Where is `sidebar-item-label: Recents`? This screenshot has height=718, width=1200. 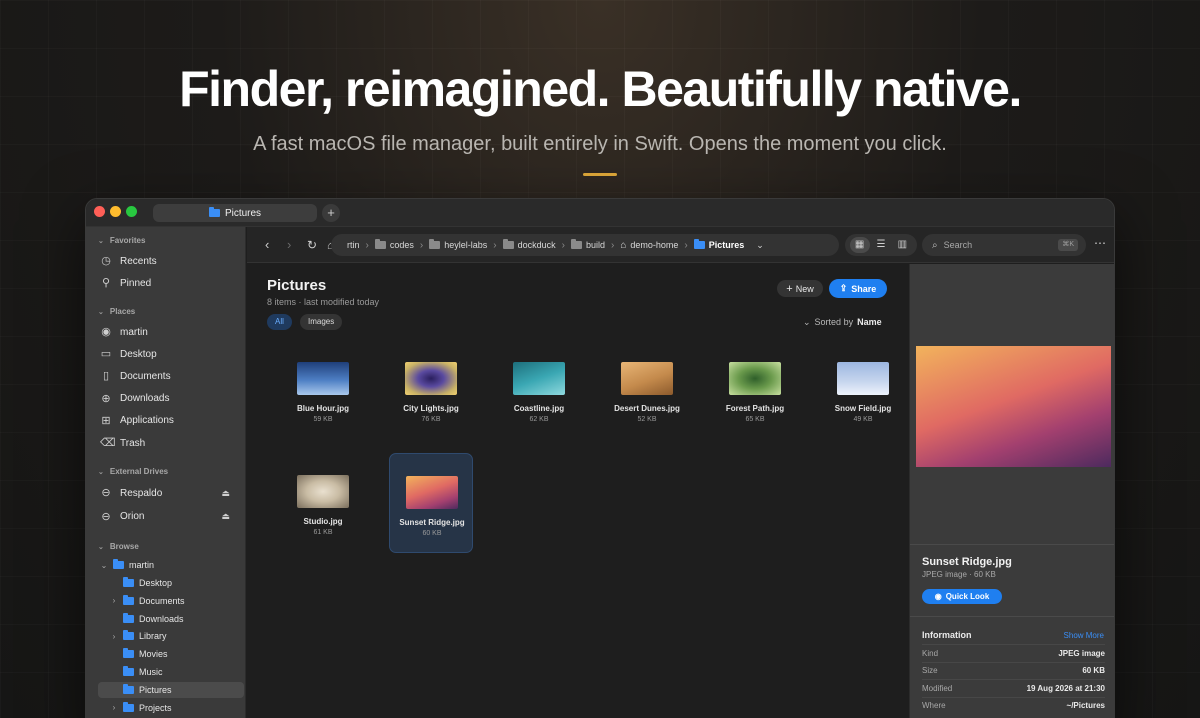 sidebar-item-label: Recents is located at coordinates (138, 261).